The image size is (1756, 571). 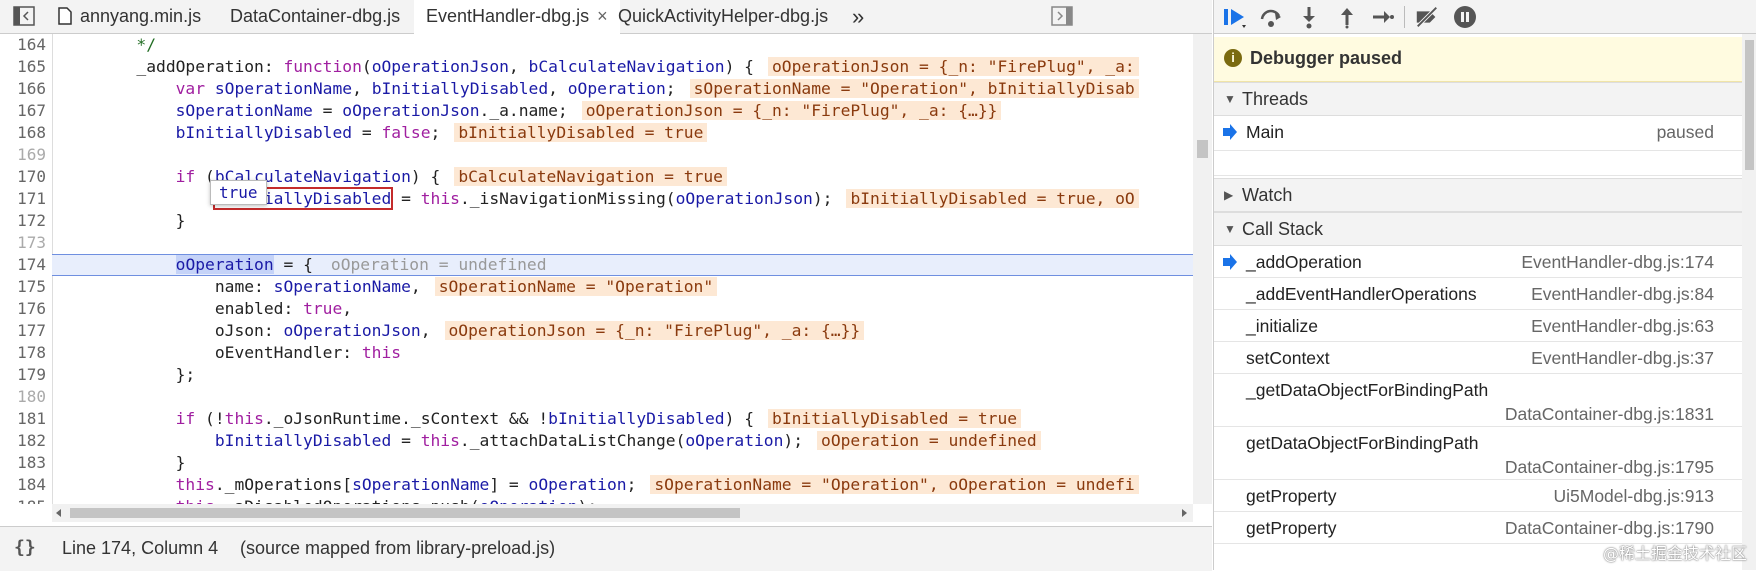 I want to click on step-icon, so click(x=1383, y=17).